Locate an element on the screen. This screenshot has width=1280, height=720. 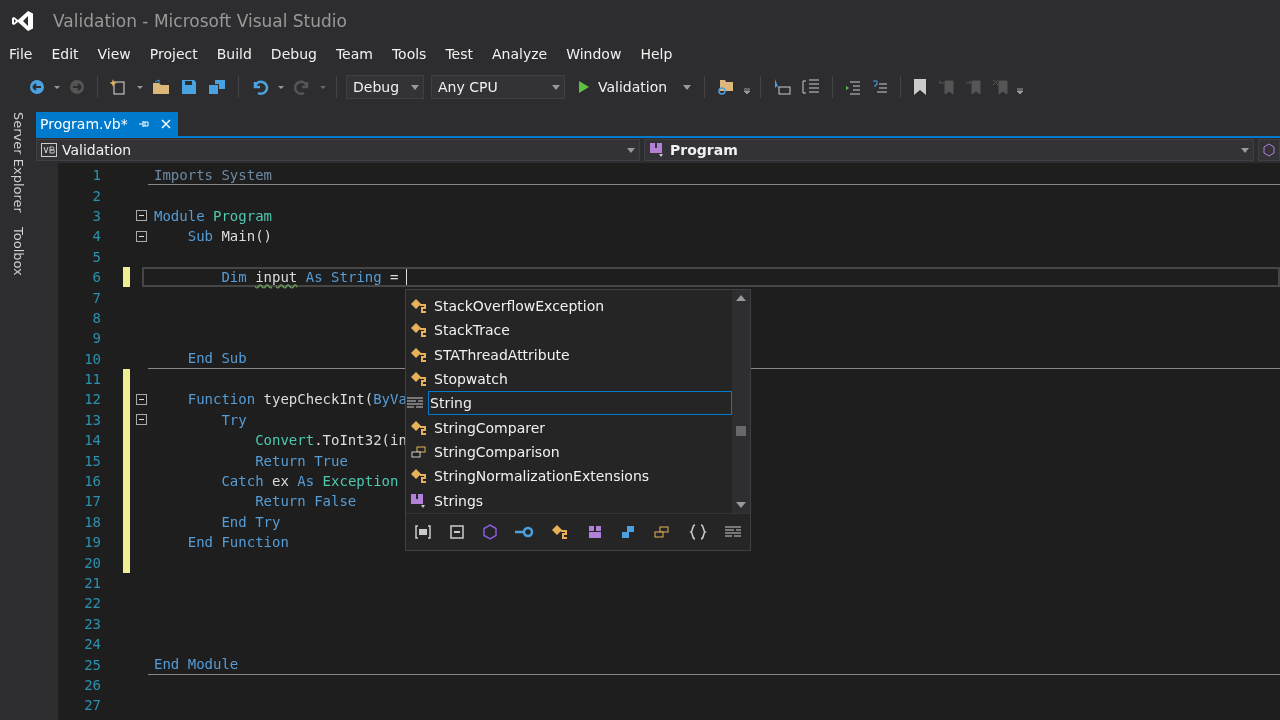
cube-icon is located at coordinates (1269, 150).